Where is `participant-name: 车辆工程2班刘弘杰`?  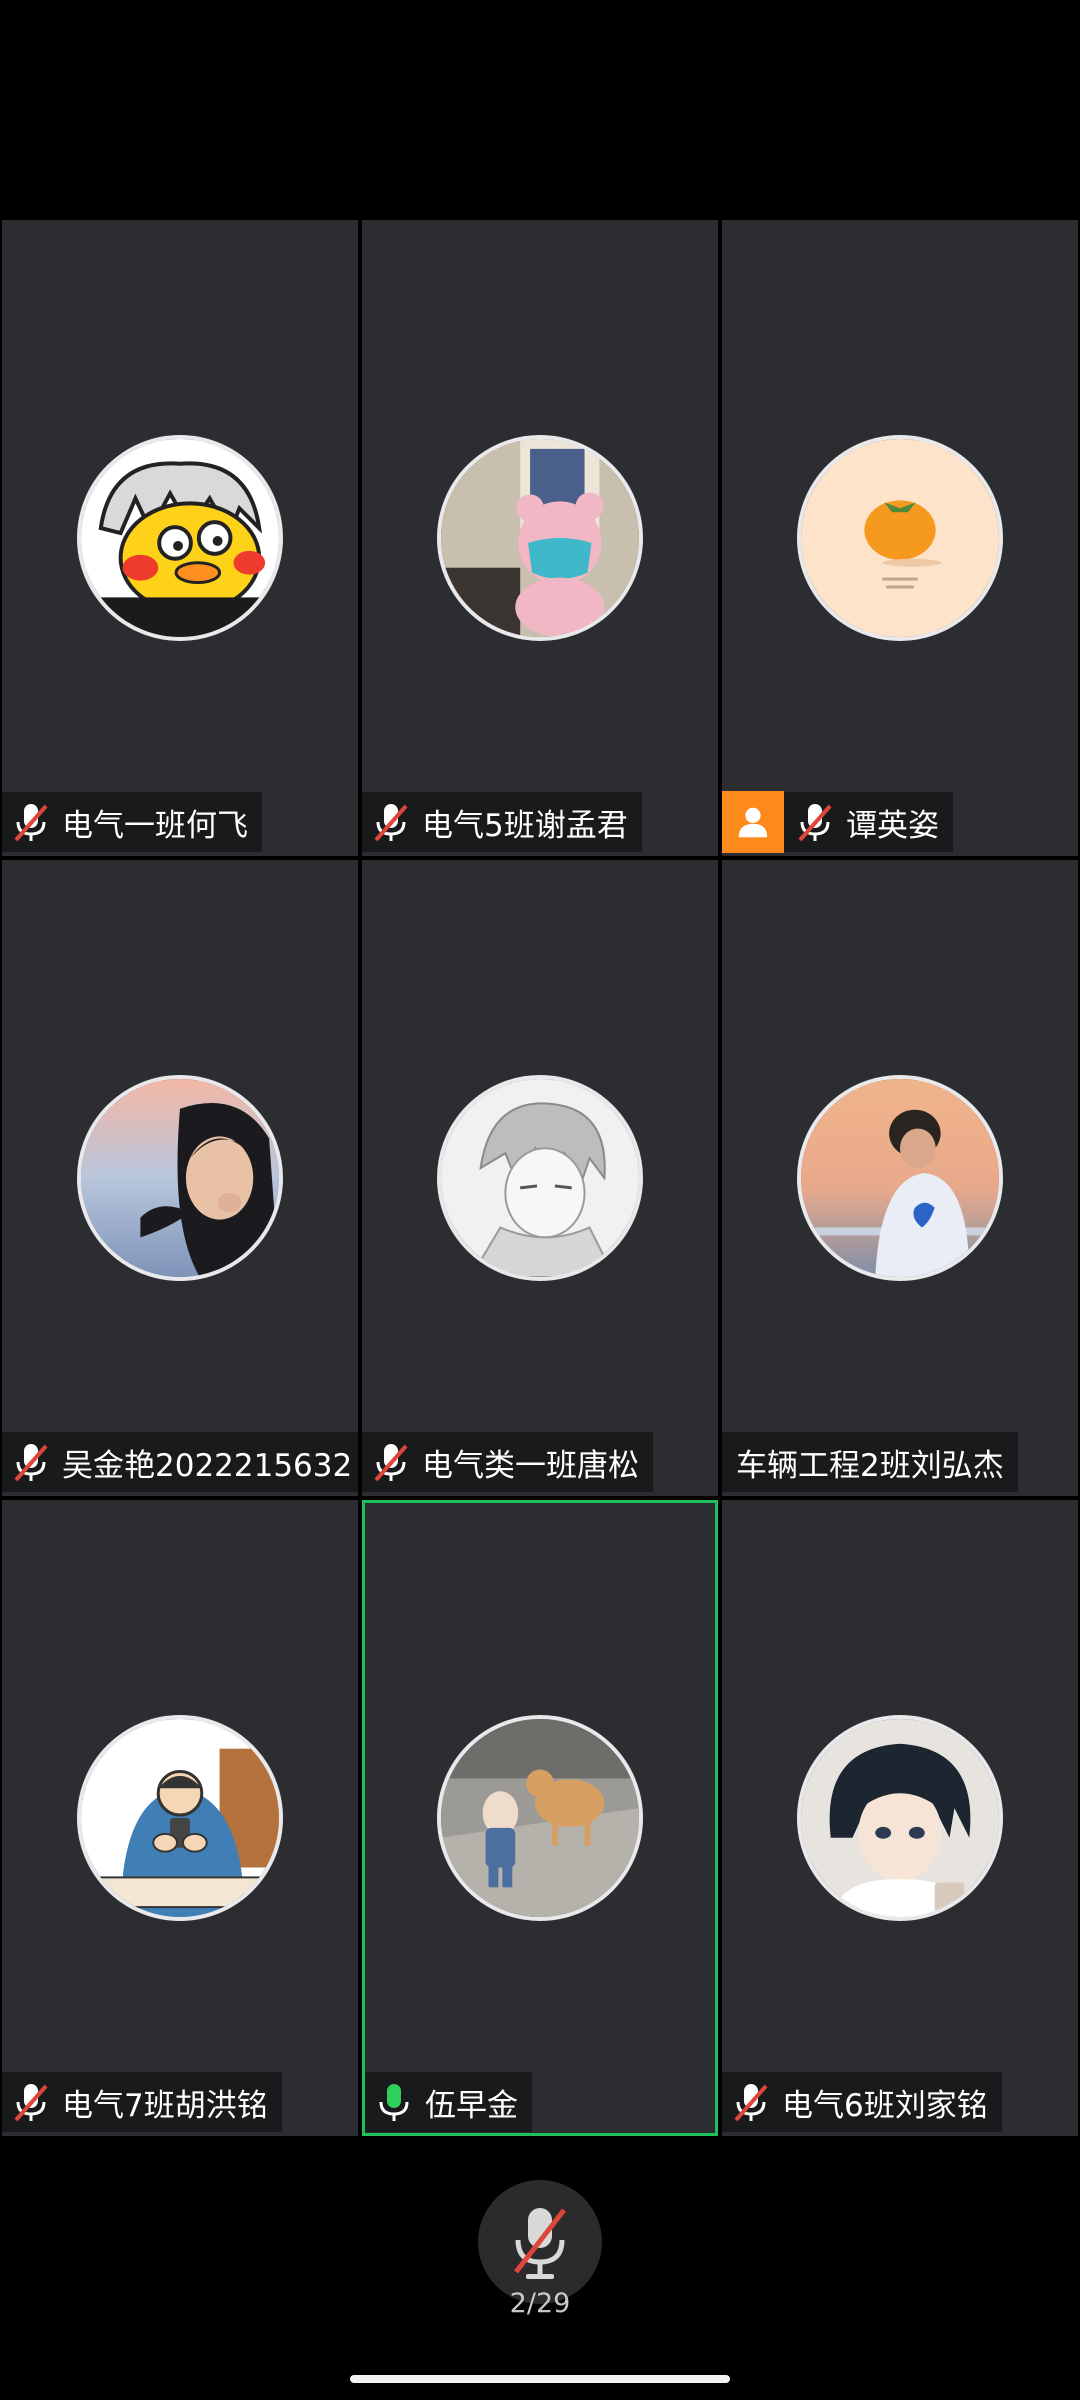
participant-name: 车辆工程2班刘弘杰 is located at coordinates (870, 1465).